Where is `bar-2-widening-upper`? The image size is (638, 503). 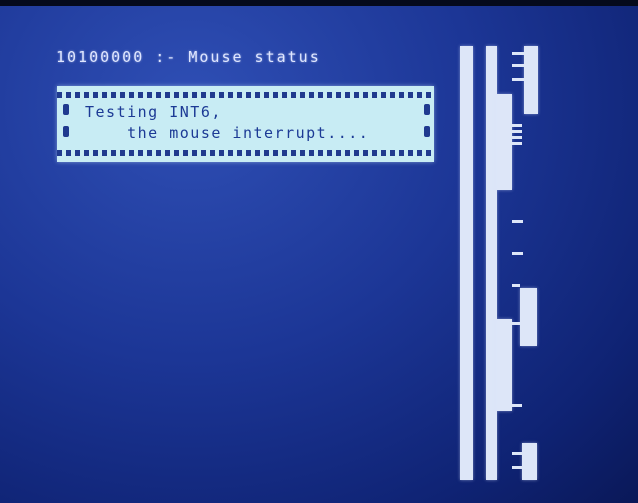 bar-2-widening-upper is located at coordinates (504, 142).